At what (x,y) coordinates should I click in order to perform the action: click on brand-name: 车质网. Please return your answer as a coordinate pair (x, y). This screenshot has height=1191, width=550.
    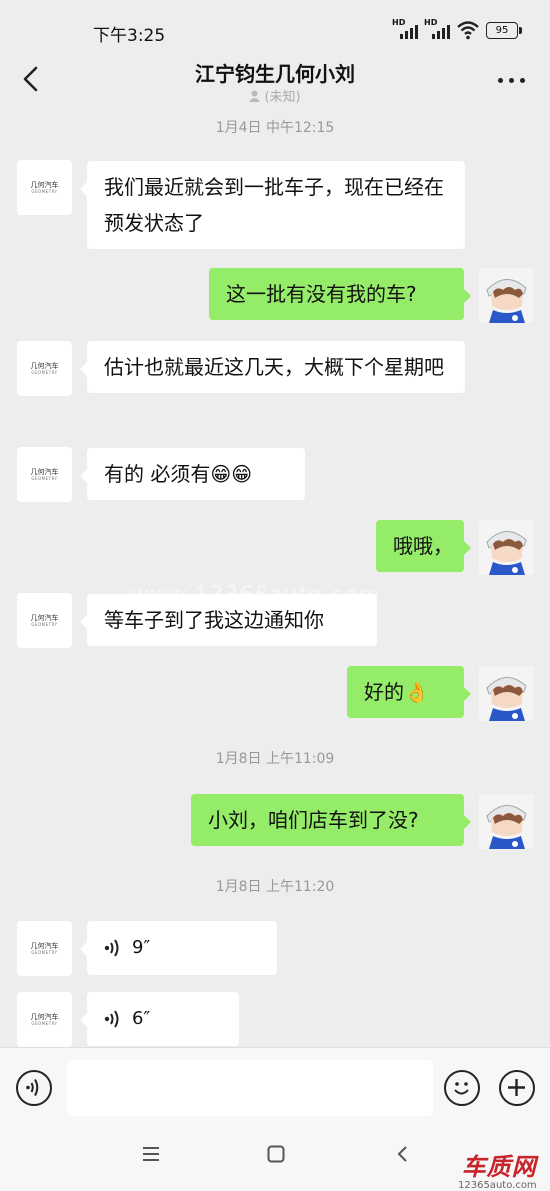
    Looking at the image, I should click on (499, 1167).